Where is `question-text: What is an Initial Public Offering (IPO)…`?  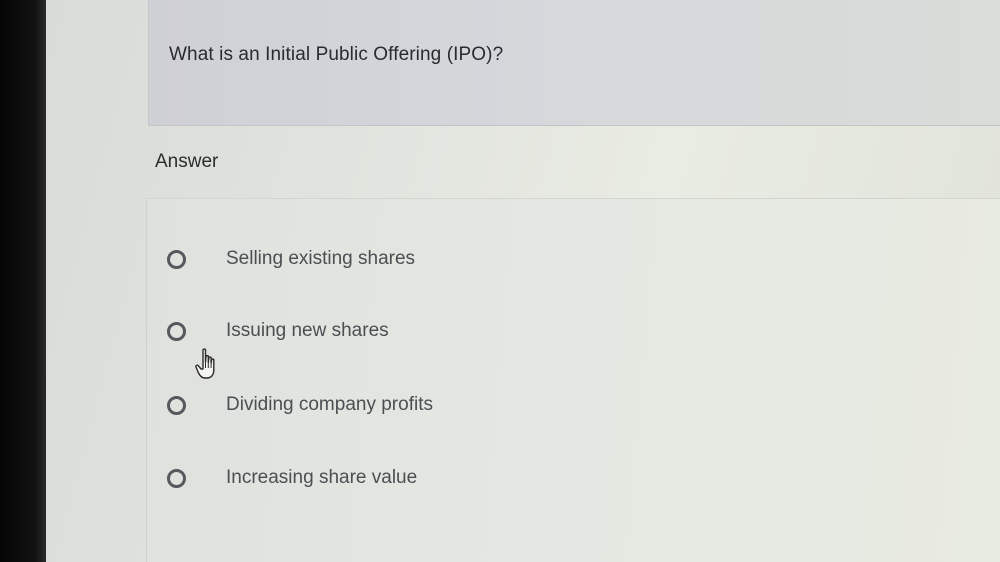 question-text: What is an Initial Public Offering (IPO)… is located at coordinates (336, 54).